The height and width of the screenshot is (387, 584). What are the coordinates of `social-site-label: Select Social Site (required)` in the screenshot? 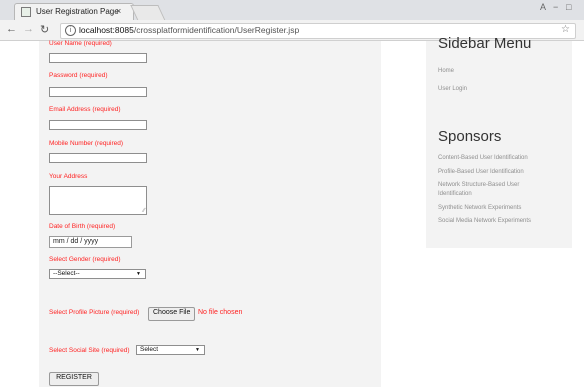 It's located at (89, 350).